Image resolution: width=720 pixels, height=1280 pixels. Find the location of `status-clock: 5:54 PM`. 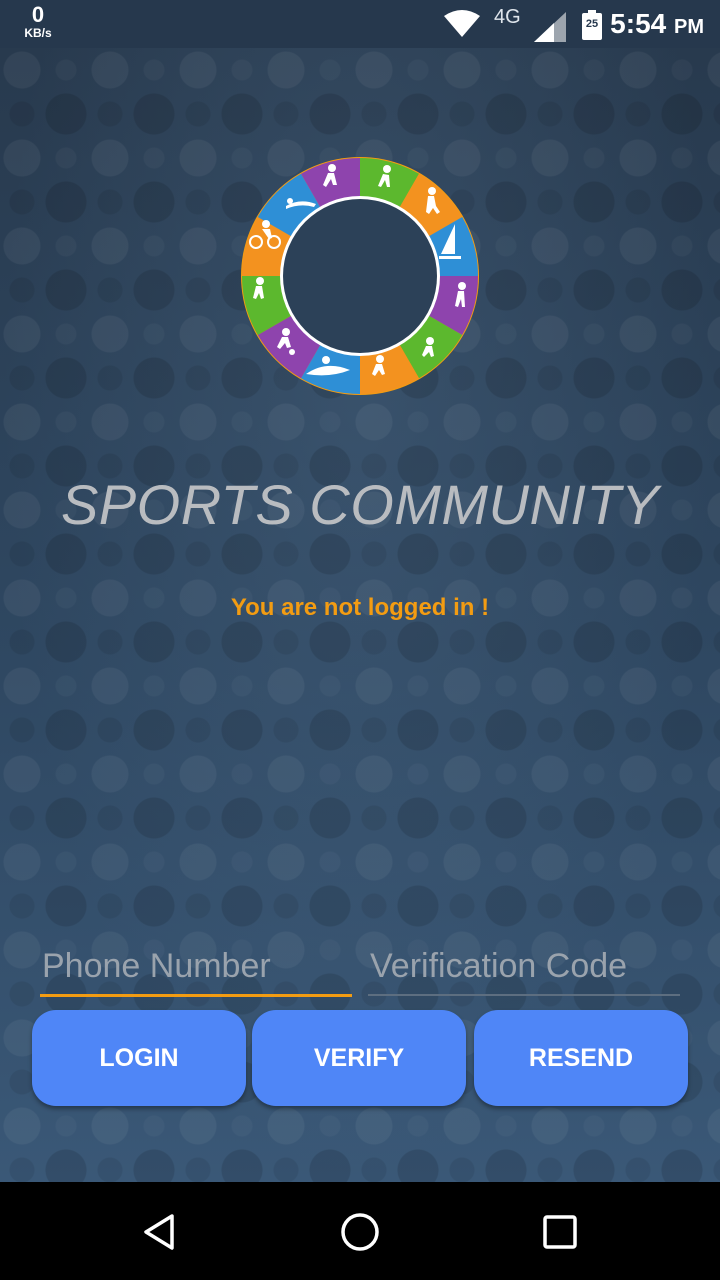

status-clock: 5:54 PM is located at coordinates (657, 24).